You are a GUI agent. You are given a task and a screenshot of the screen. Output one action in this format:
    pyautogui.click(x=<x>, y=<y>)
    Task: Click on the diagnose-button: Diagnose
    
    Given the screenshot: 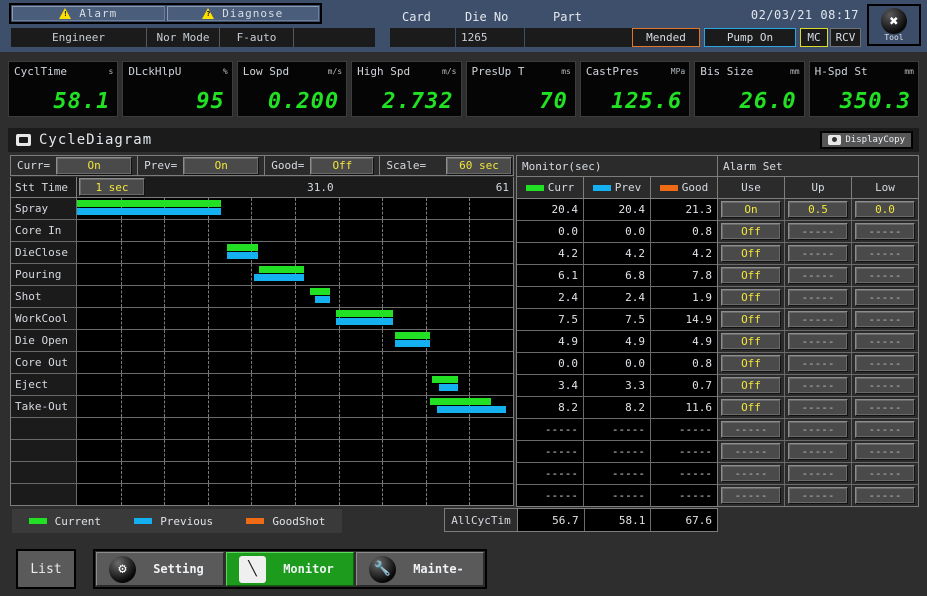 What is the action you would take?
    pyautogui.click(x=242, y=13)
    